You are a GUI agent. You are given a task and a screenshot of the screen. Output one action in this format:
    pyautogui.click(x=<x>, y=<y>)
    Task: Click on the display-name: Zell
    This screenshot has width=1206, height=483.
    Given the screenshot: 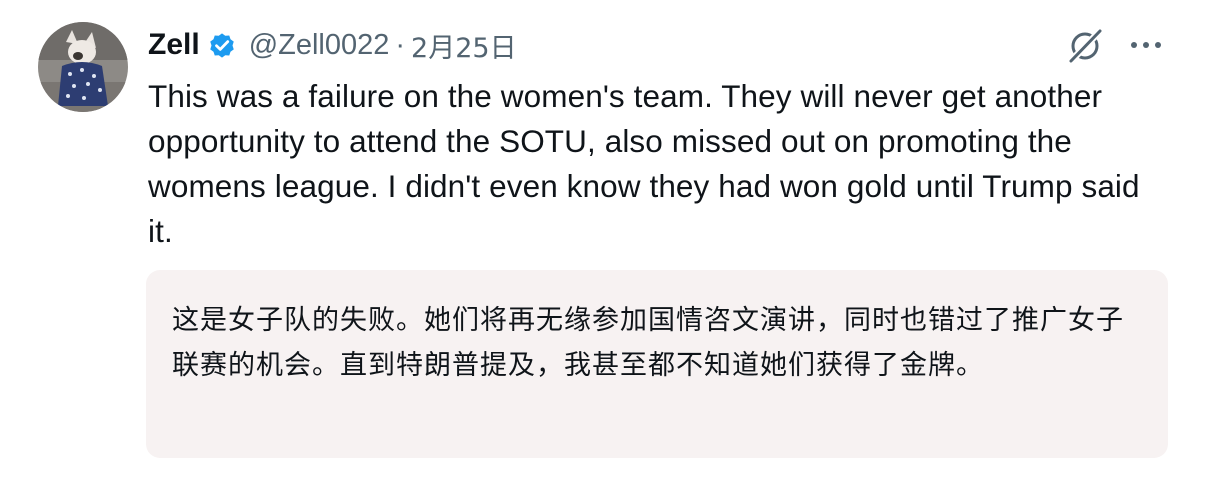 What is the action you would take?
    pyautogui.click(x=174, y=45)
    